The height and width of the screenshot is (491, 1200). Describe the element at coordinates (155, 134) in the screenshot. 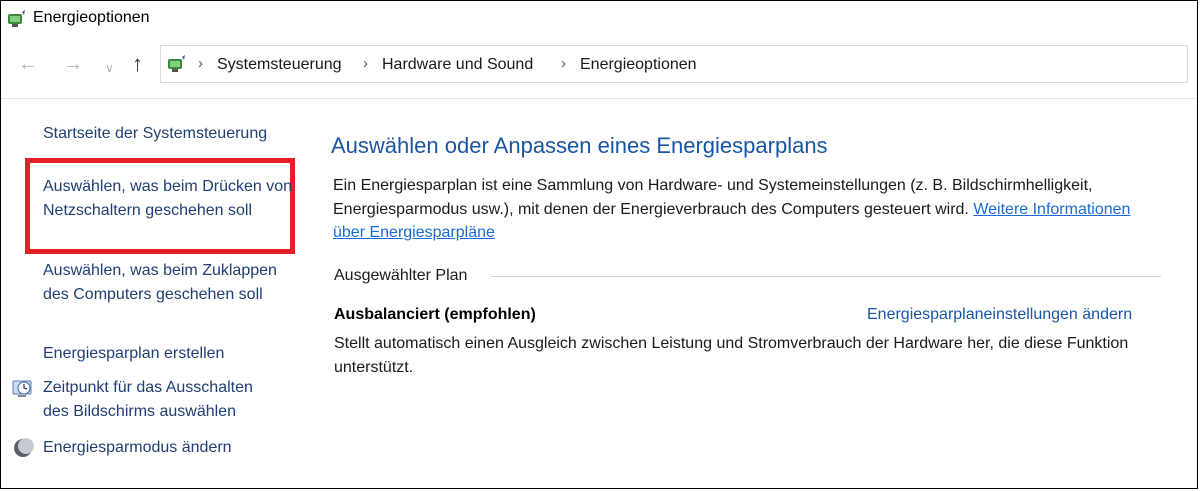

I see `sidebar-link-home: Startseite der Systemsteuerung` at that location.